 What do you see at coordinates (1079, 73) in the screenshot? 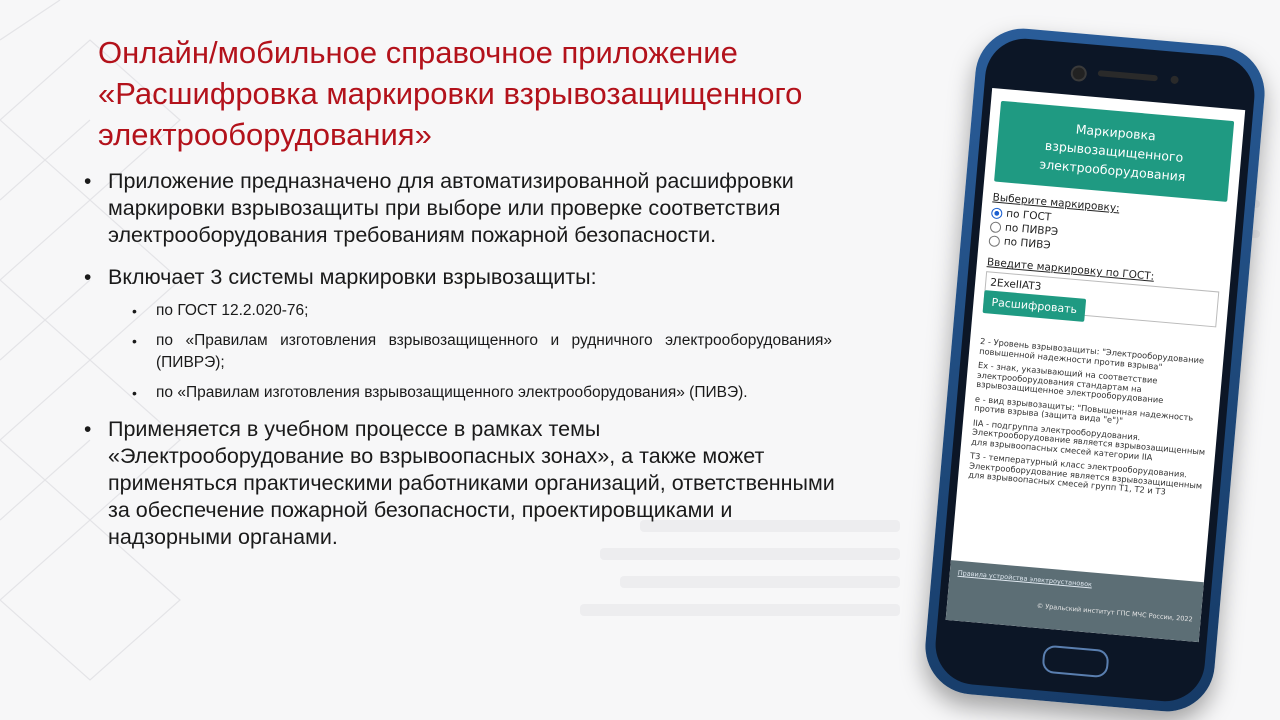
I see `camera-icon` at bounding box center [1079, 73].